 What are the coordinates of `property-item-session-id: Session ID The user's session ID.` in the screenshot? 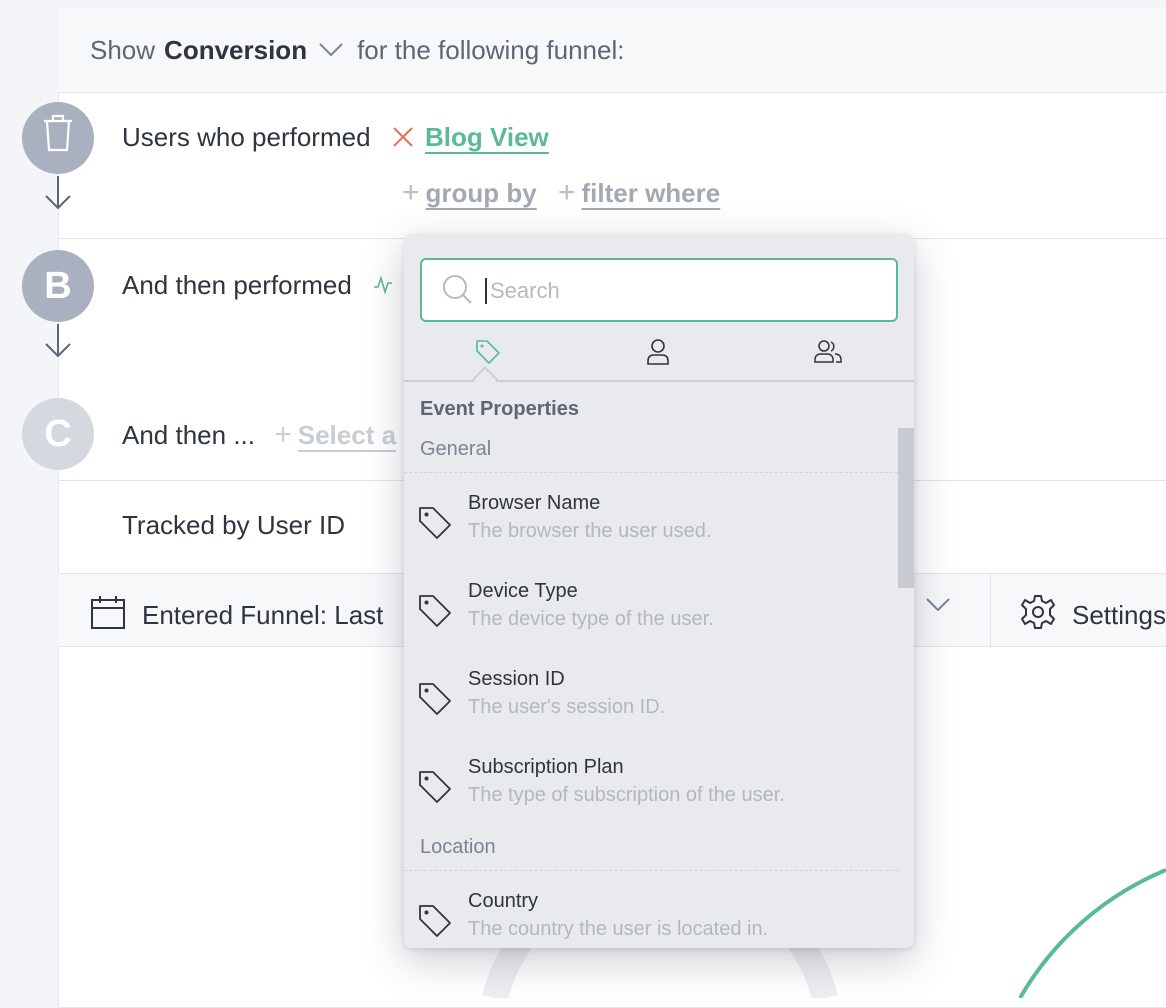 It's located at (651, 708).